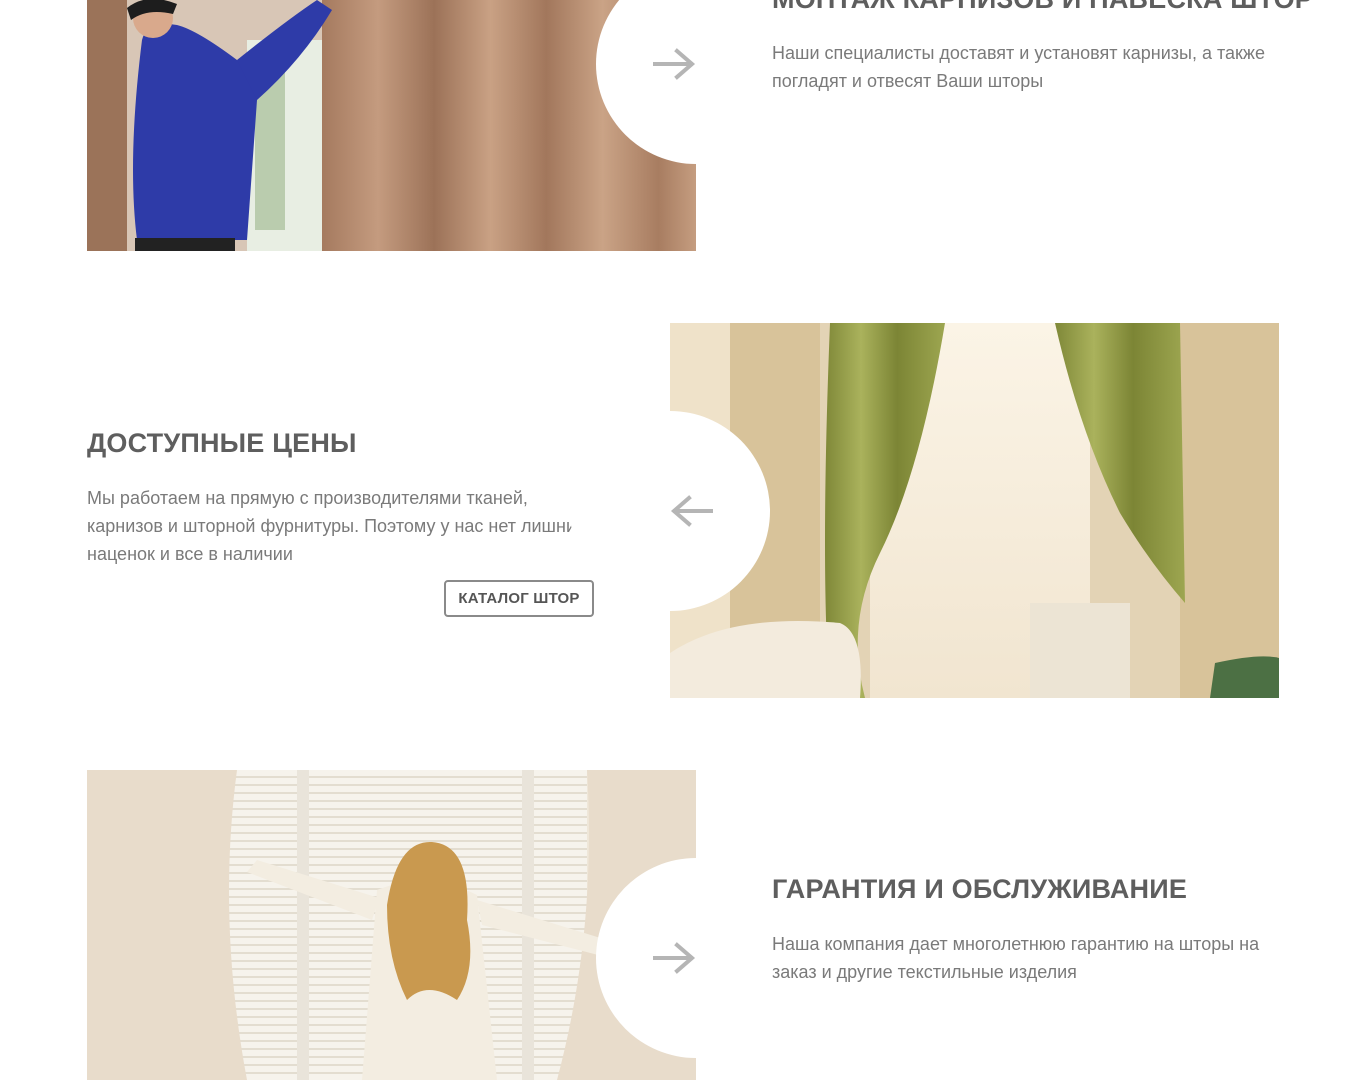 The width and height of the screenshot is (1366, 1080). Describe the element at coordinates (222, 443) in the screenshot. I see `feature-title: ДОСТУПНЫЕ ЦЕНЫ` at that location.